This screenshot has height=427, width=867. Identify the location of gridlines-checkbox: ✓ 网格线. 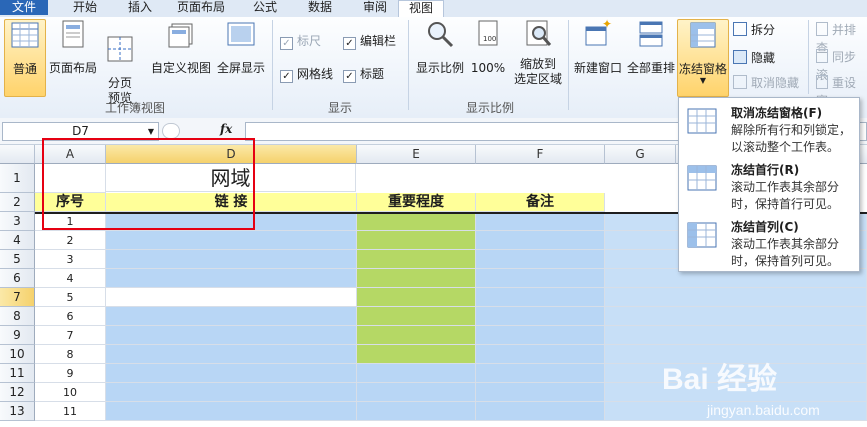
(306, 74).